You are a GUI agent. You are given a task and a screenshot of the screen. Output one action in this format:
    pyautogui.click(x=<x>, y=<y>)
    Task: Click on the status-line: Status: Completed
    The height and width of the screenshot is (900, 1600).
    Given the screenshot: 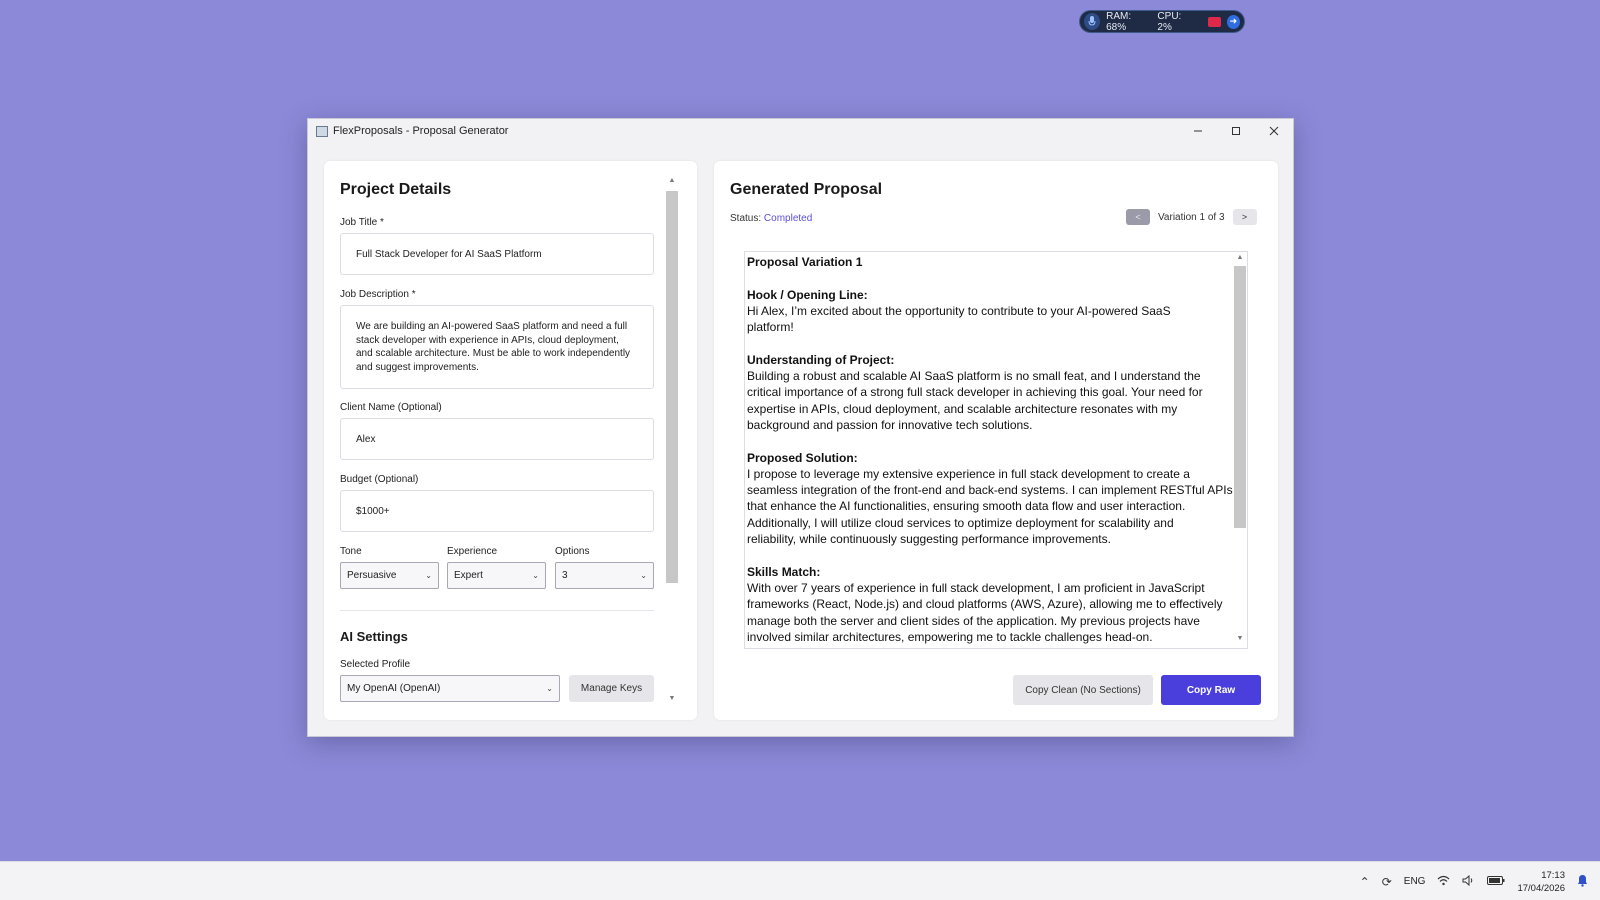 What is the action you would take?
    pyautogui.click(x=771, y=218)
    